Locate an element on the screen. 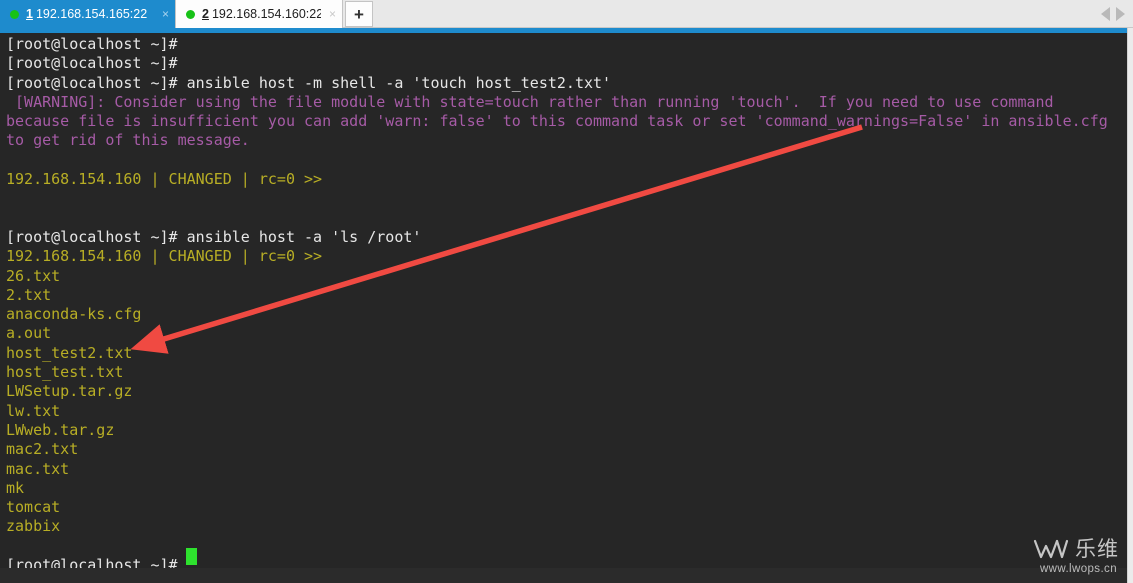  watermark-url: www.lwops.cn is located at coordinates (1078, 569).